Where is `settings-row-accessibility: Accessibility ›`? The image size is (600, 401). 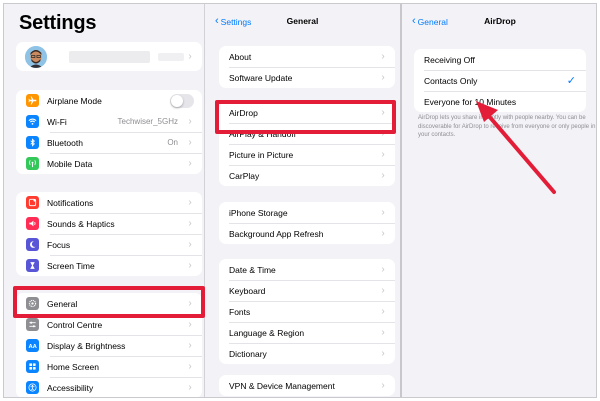
settings-row-accessibility: Accessibility › is located at coordinates (109, 387).